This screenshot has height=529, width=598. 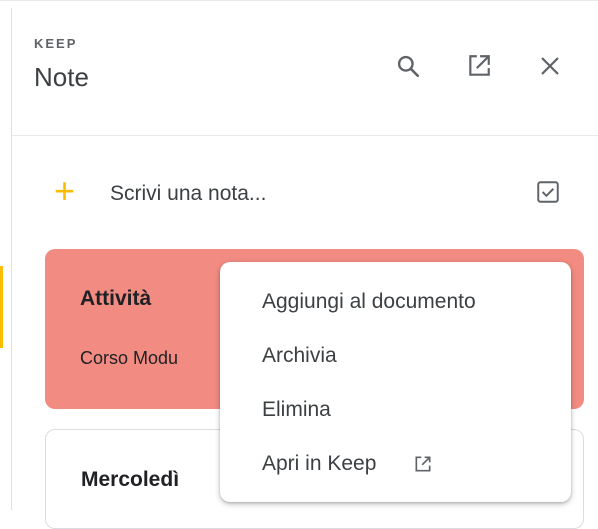 What do you see at coordinates (550, 66) in the screenshot?
I see `close-icon` at bounding box center [550, 66].